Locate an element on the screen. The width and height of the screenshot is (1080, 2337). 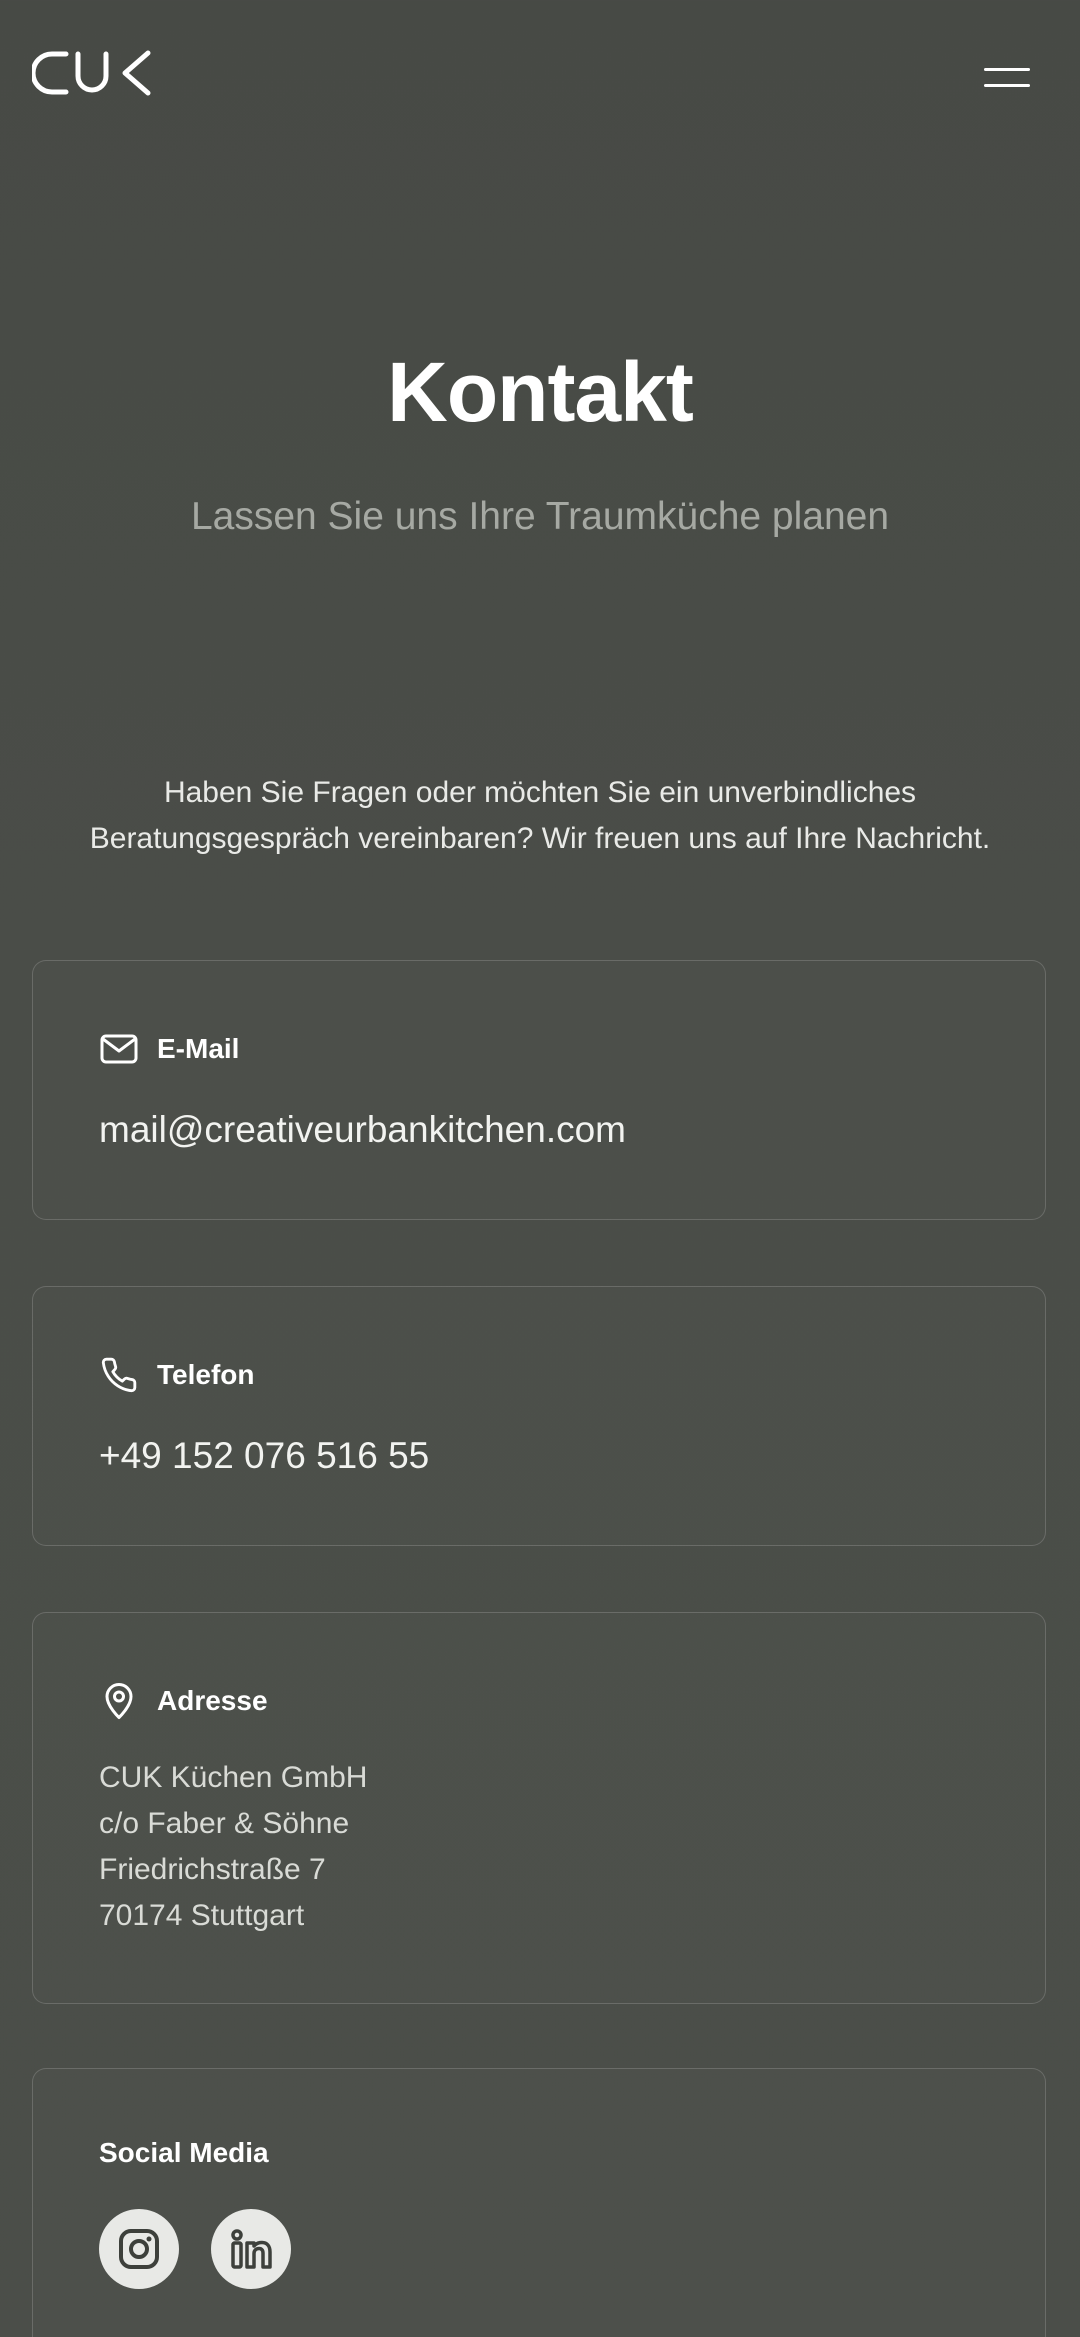
page-title: Kontakt is located at coordinates (540, 392).